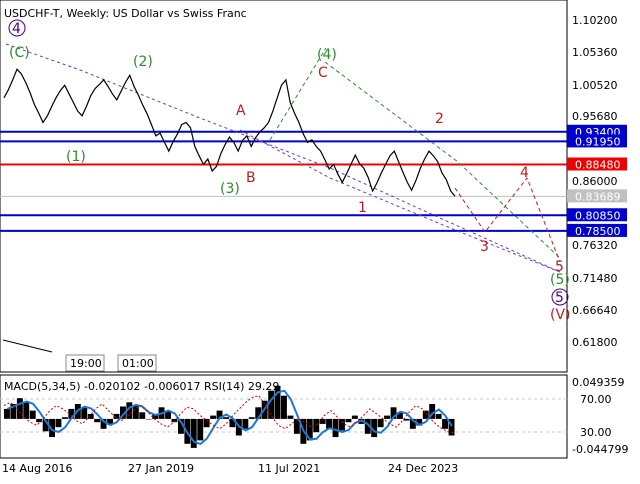  Describe the element at coordinates (86, 13) in the screenshot. I see `timeframe-label: Weekly` at that location.